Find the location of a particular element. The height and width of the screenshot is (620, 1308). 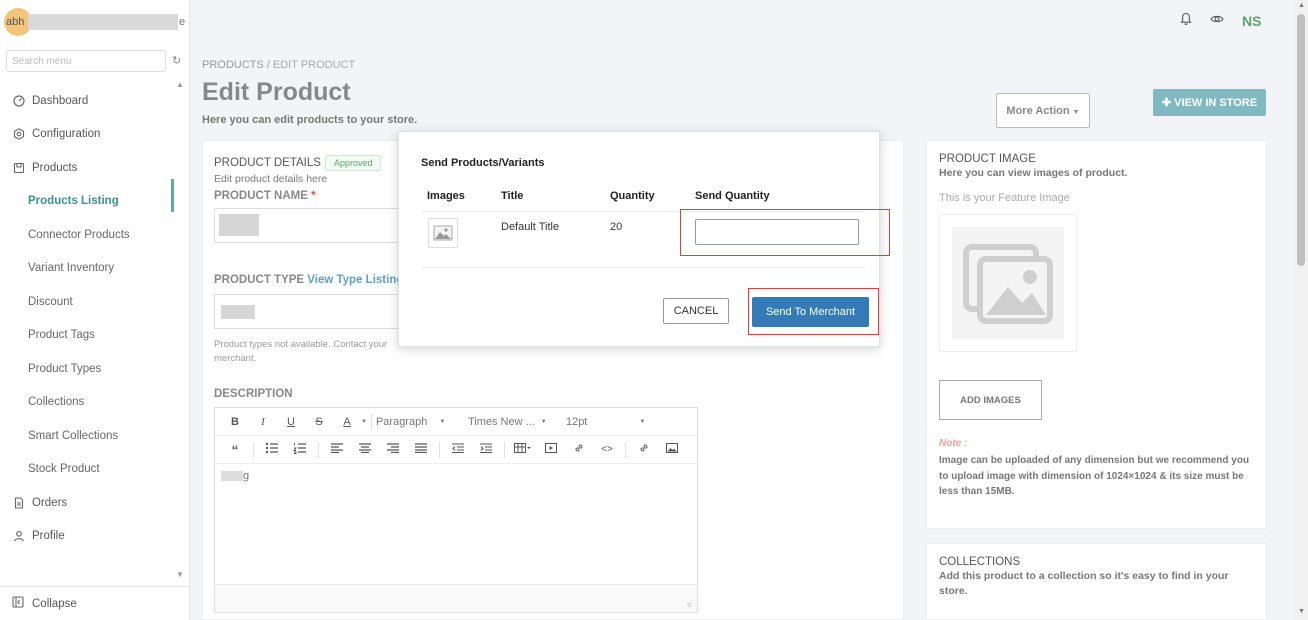

sidebar-item-products: Products is located at coordinates (90, 168).